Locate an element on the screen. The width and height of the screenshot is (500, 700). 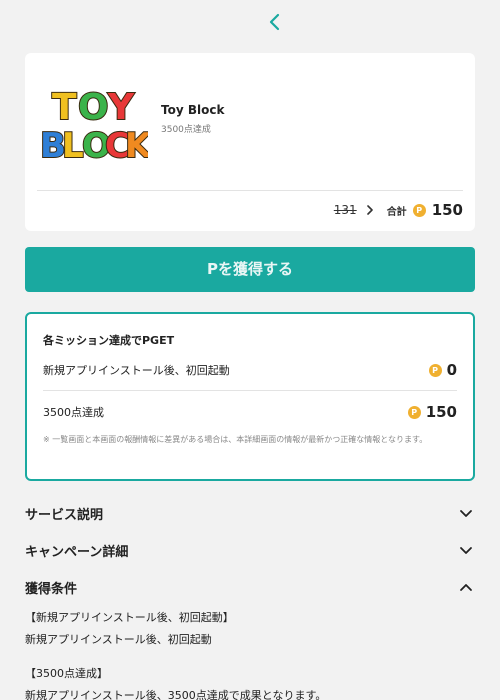
svg-text: L is located at coordinates (73, 144).